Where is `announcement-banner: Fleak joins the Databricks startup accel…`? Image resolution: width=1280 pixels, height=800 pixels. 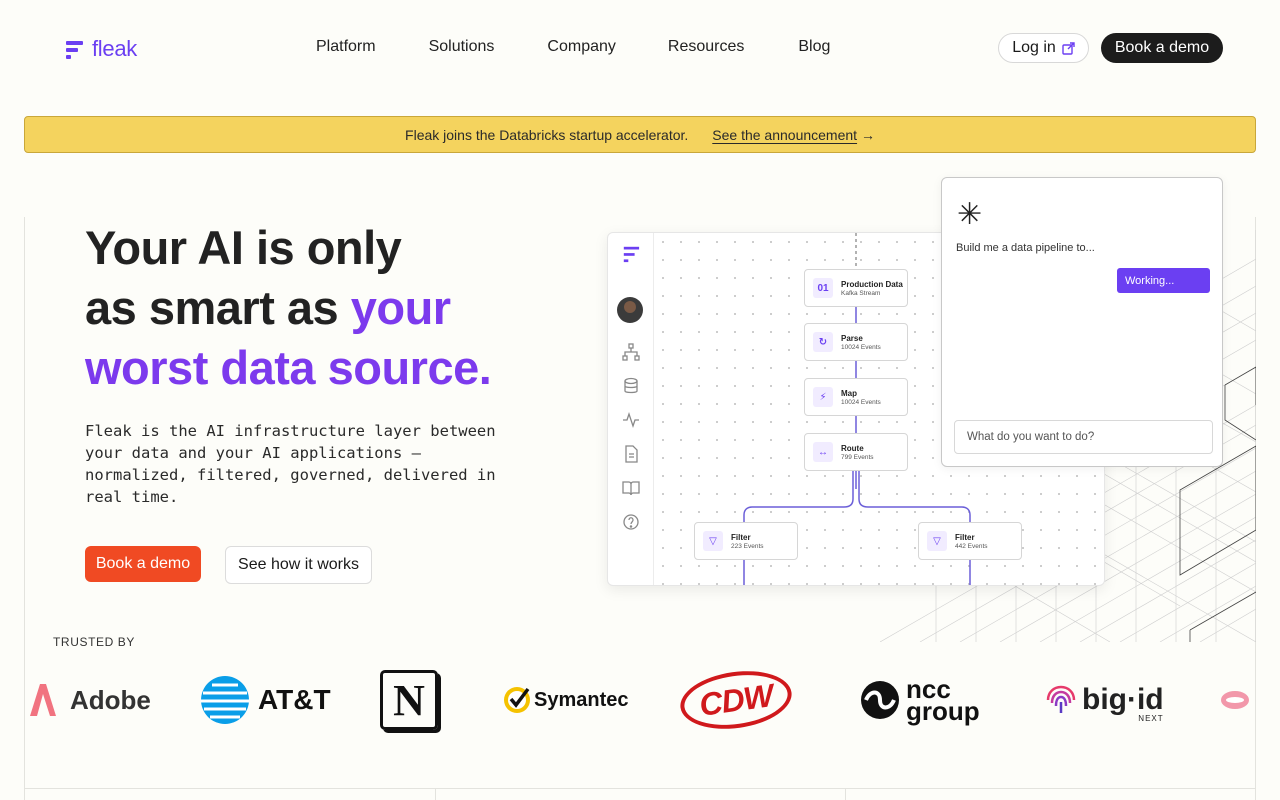
announcement-banner: Fleak joins the Databricks startup accel… is located at coordinates (640, 134).